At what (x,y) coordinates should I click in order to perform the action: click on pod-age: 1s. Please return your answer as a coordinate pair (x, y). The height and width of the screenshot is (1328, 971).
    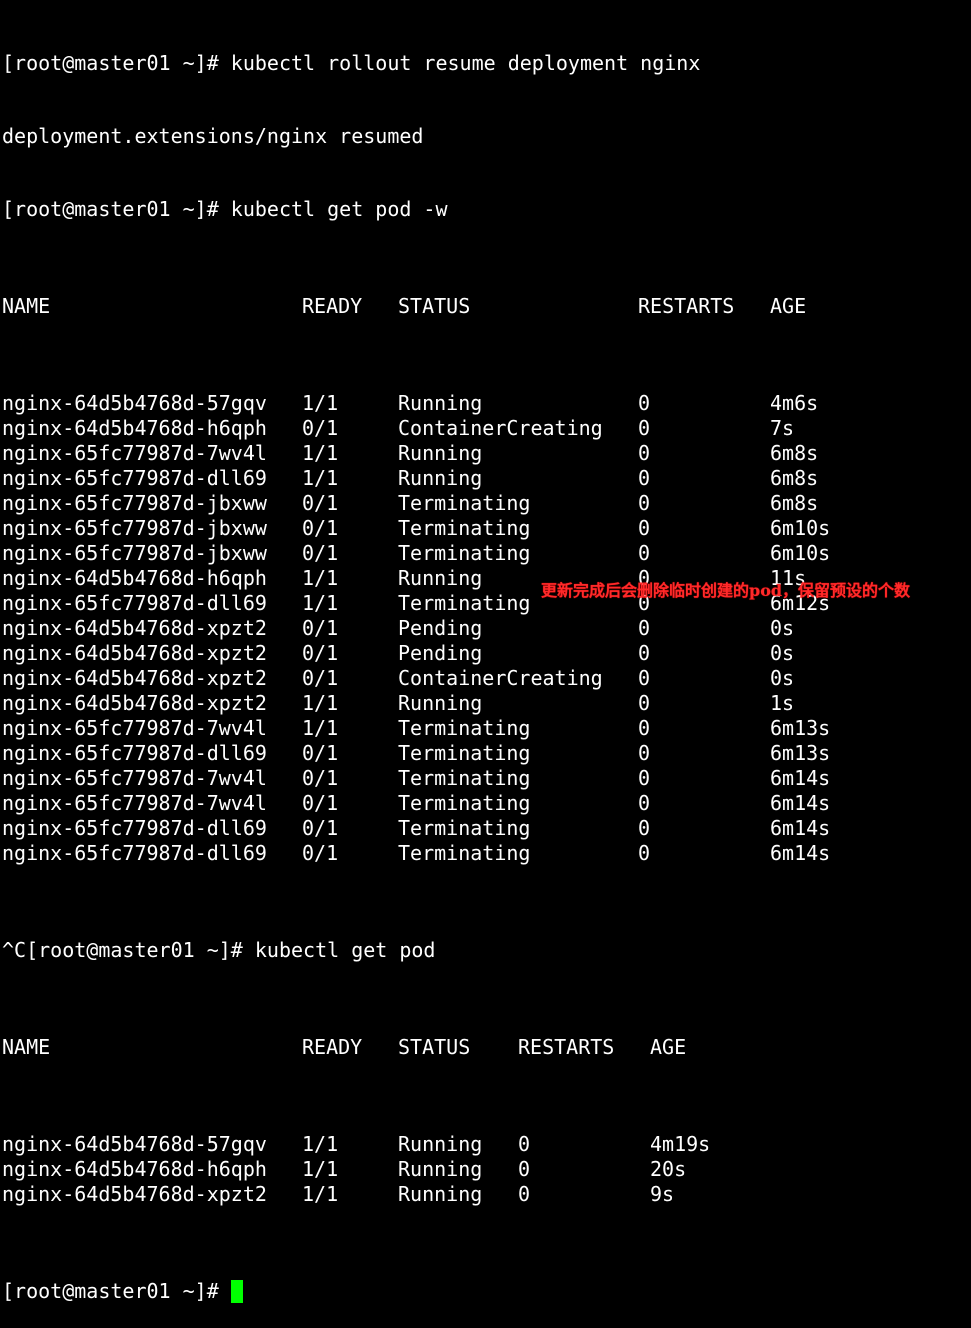
    Looking at the image, I should click on (782, 703).